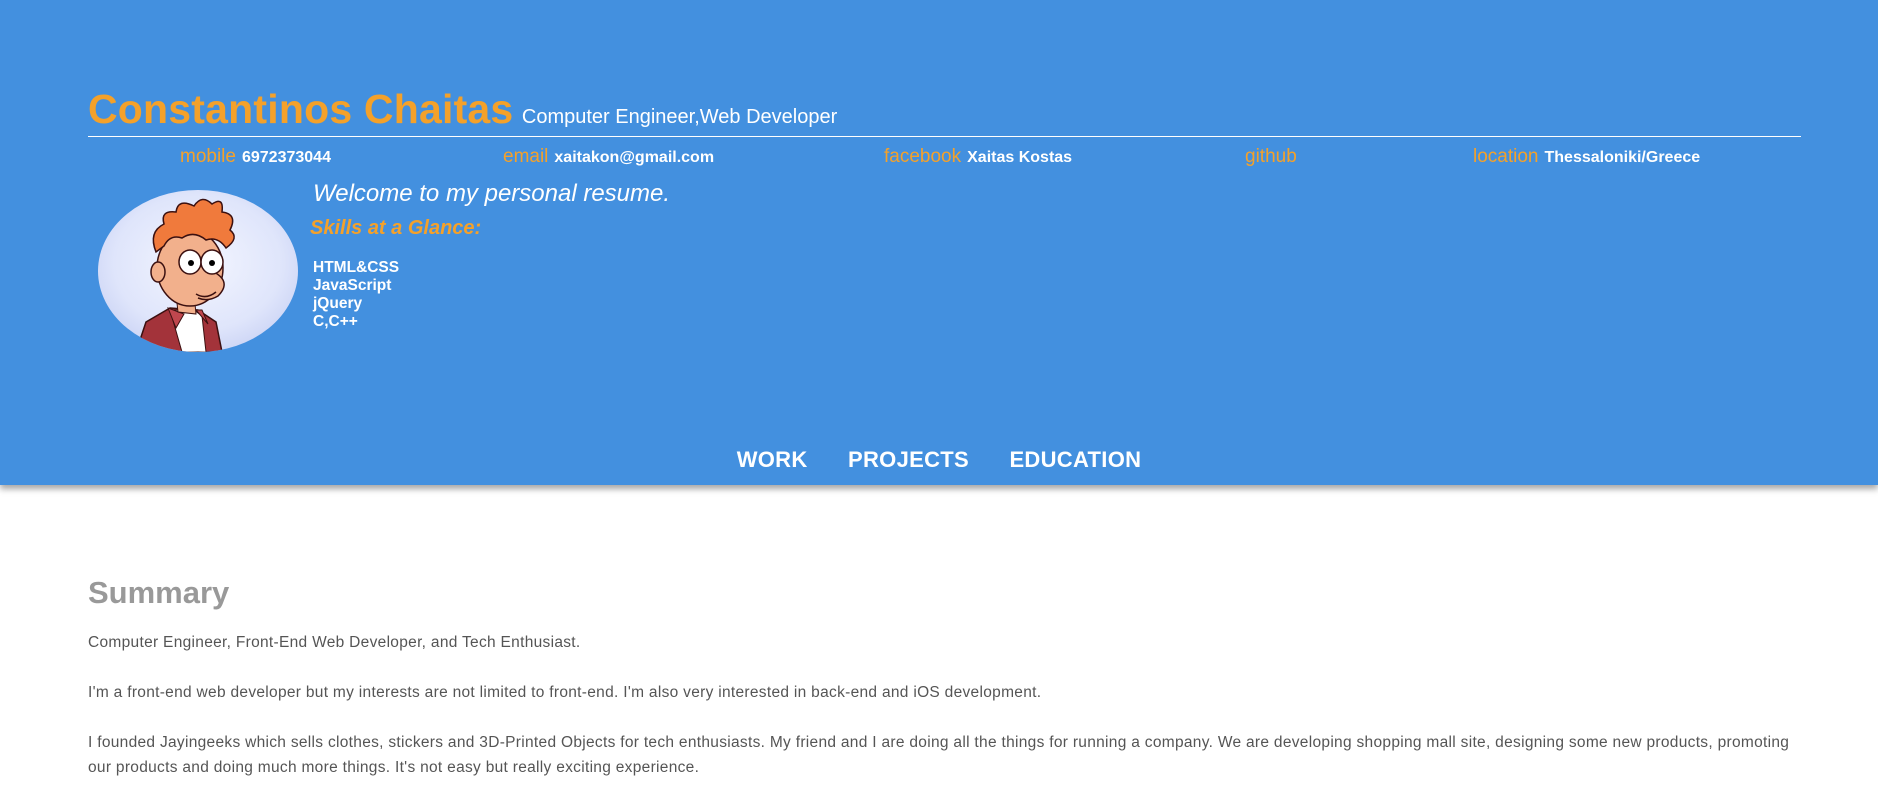 This screenshot has height=798, width=1878. What do you see at coordinates (208, 156) in the screenshot?
I see `contact-label-mobile: mobile` at bounding box center [208, 156].